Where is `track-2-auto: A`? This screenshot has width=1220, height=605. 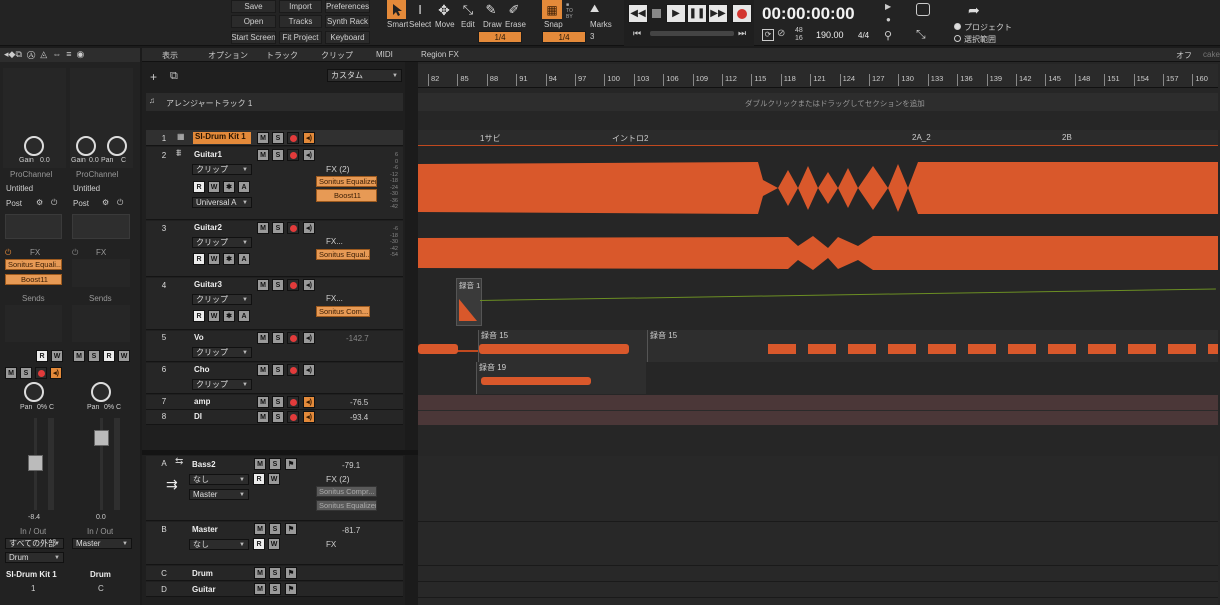
track-2-auto: A is located at coordinates (244, 187).